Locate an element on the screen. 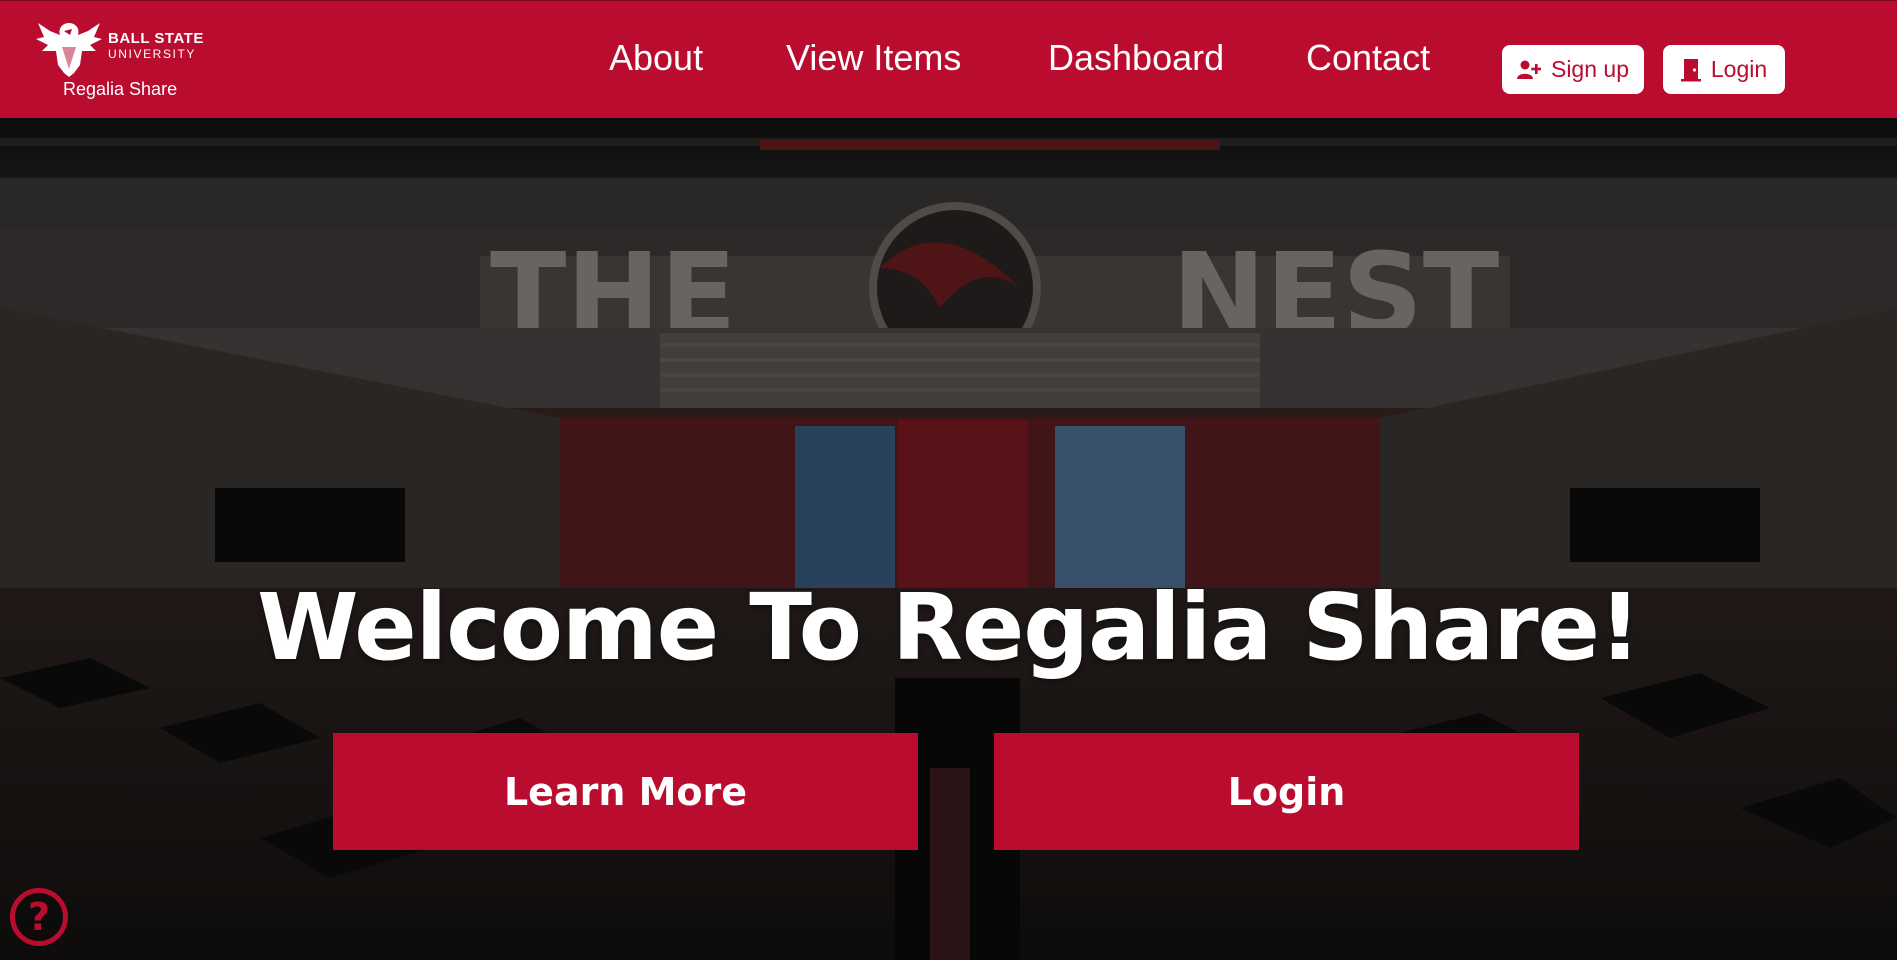 The height and width of the screenshot is (960, 1897). cardinal-logo-icon is located at coordinates (69, 50).